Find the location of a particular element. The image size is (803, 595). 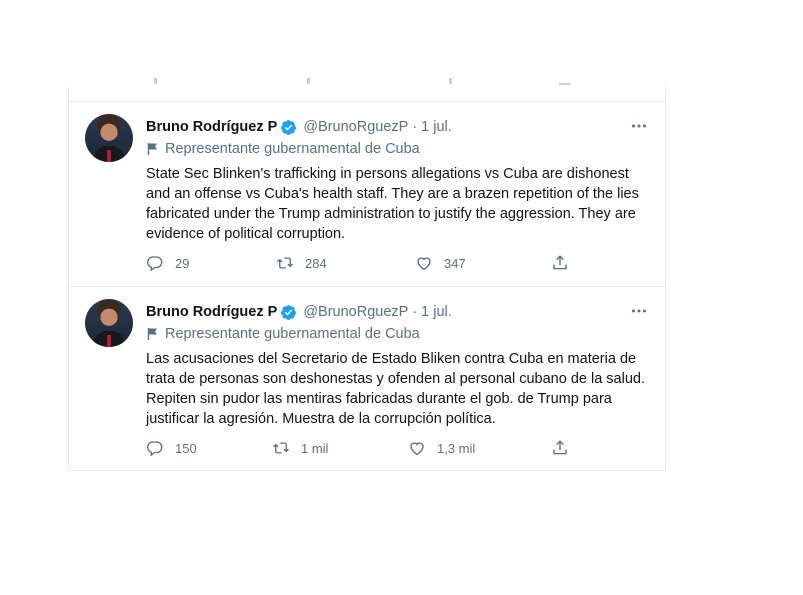

reply-button: 150 is located at coordinates (171, 448).